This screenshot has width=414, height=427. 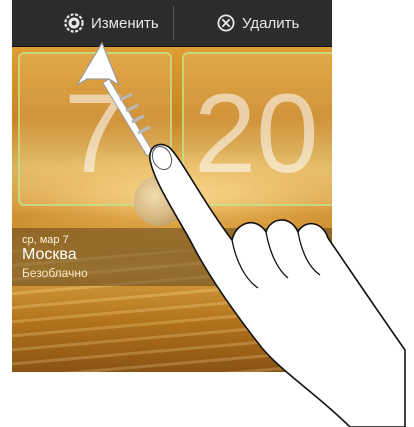 What do you see at coordinates (271, 23) in the screenshot?
I see `delete-label: Удалить` at bounding box center [271, 23].